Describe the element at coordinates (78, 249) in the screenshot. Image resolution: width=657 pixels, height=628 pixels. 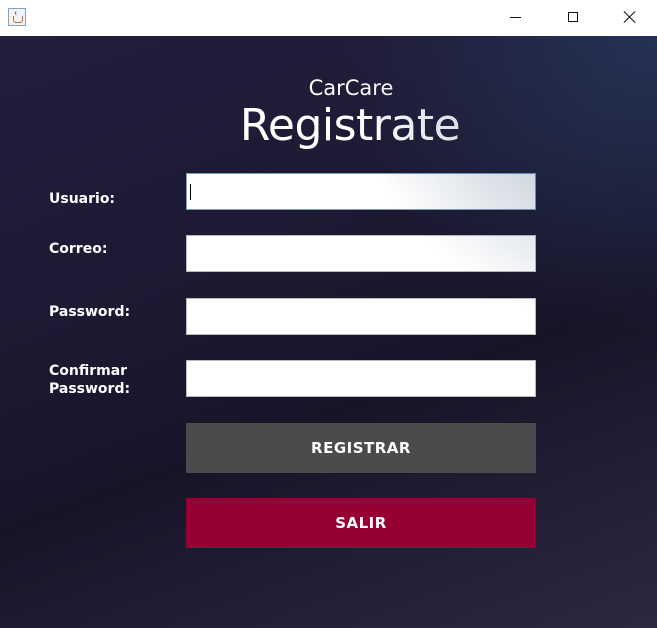
I see `correo-label: Correo:` at that location.